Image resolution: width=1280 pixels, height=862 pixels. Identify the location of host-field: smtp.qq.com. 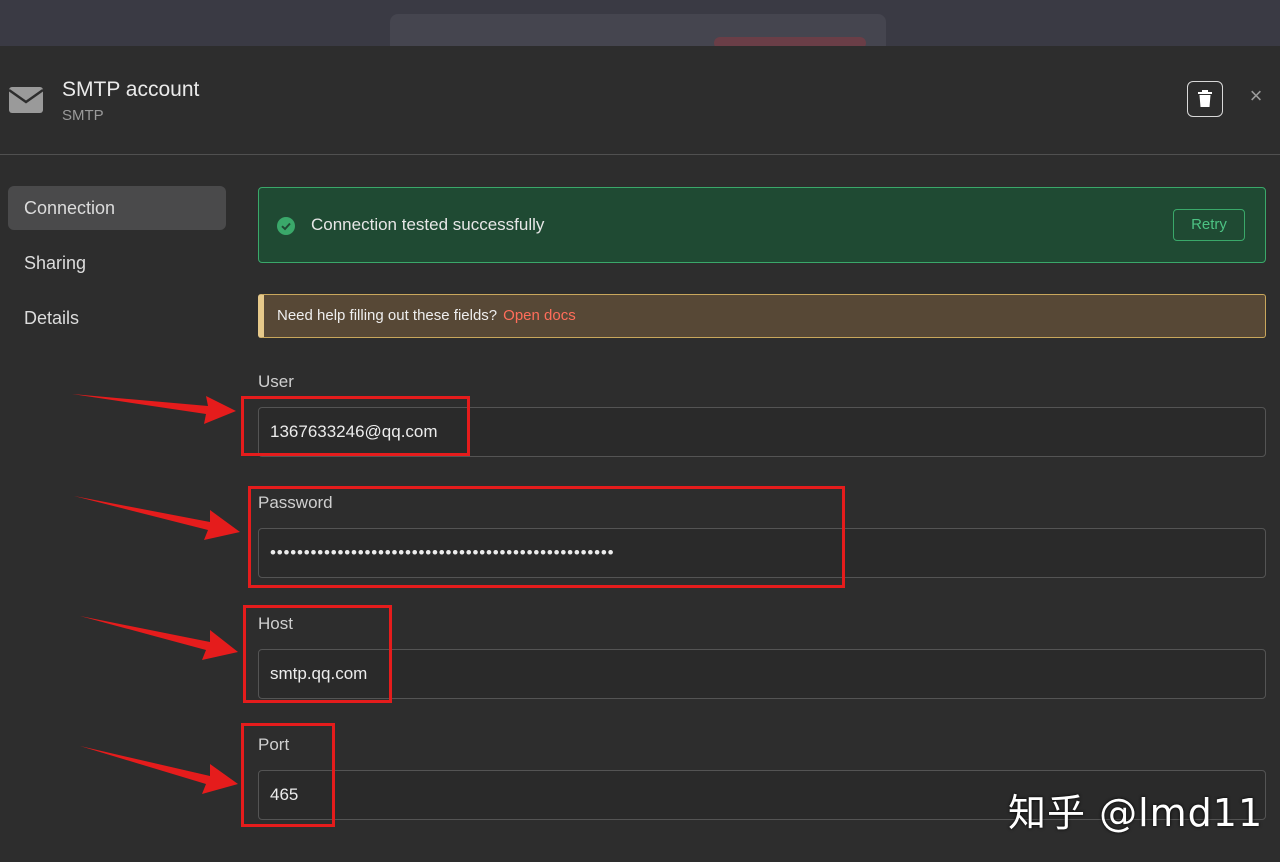
(762, 674).